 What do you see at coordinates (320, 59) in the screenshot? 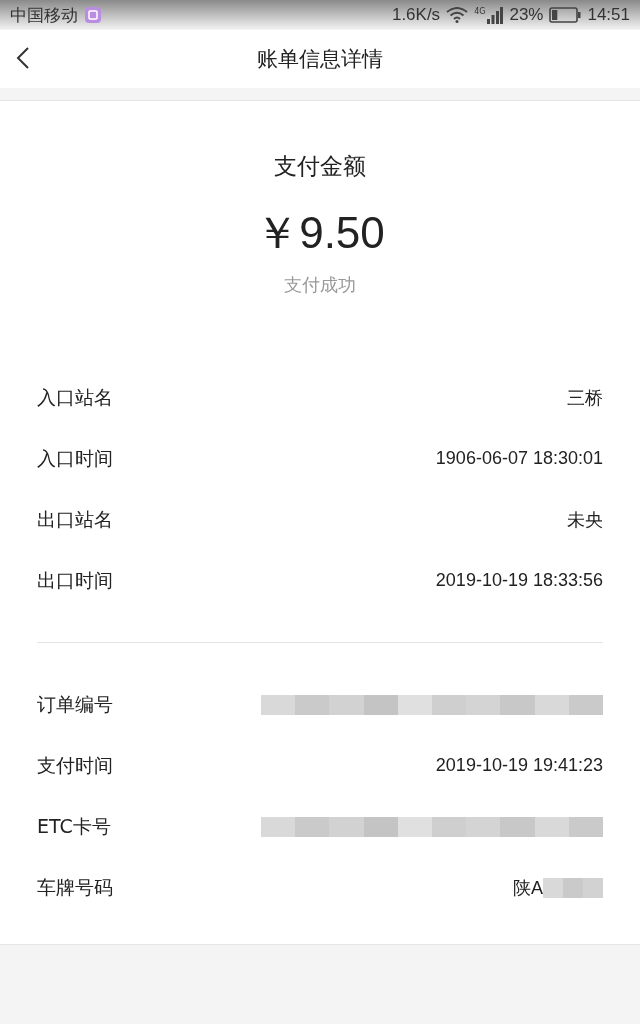
I see `page-title: 账单信息详情` at bounding box center [320, 59].